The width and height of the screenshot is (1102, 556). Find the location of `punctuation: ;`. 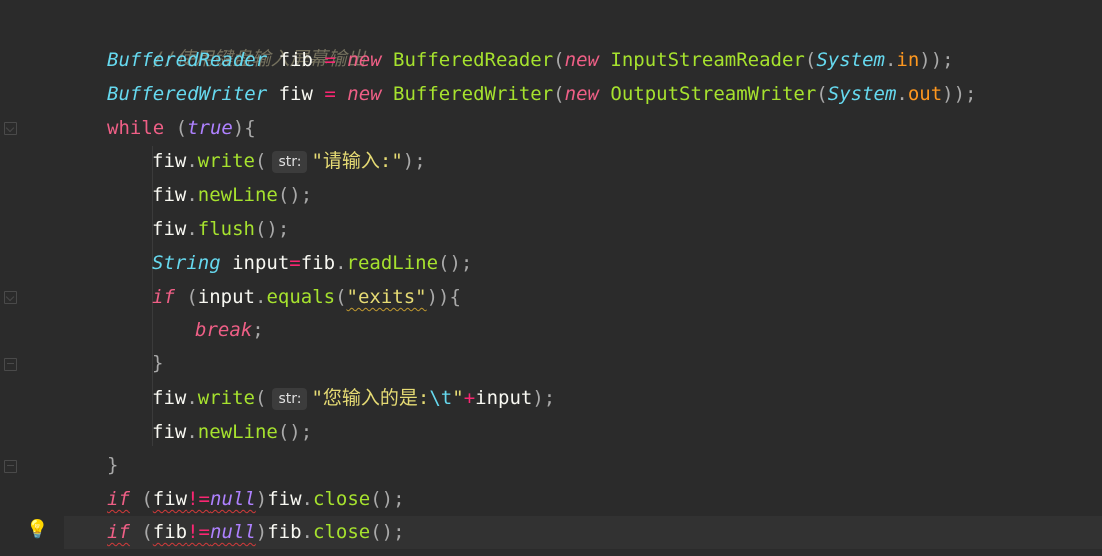

punctuation: ; is located at coordinates (258, 330).